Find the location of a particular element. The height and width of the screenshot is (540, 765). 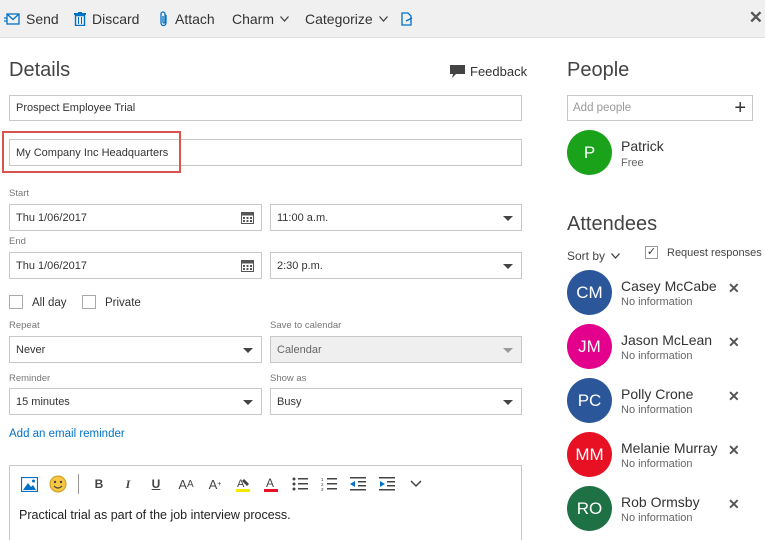

avatar: CM is located at coordinates (589, 292).